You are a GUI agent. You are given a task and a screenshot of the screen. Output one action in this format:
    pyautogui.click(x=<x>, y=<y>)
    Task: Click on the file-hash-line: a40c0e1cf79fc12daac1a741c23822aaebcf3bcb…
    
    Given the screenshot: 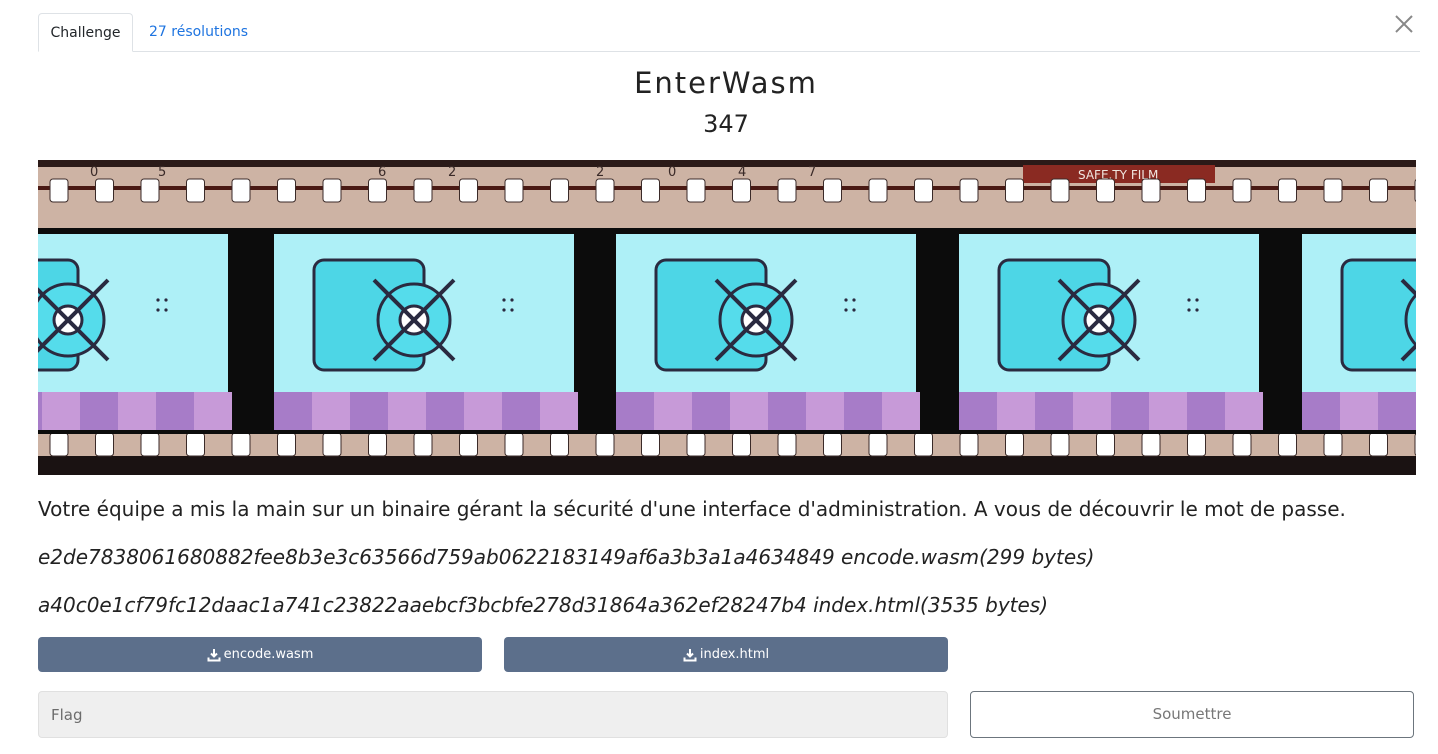 What is the action you would take?
    pyautogui.click(x=543, y=605)
    